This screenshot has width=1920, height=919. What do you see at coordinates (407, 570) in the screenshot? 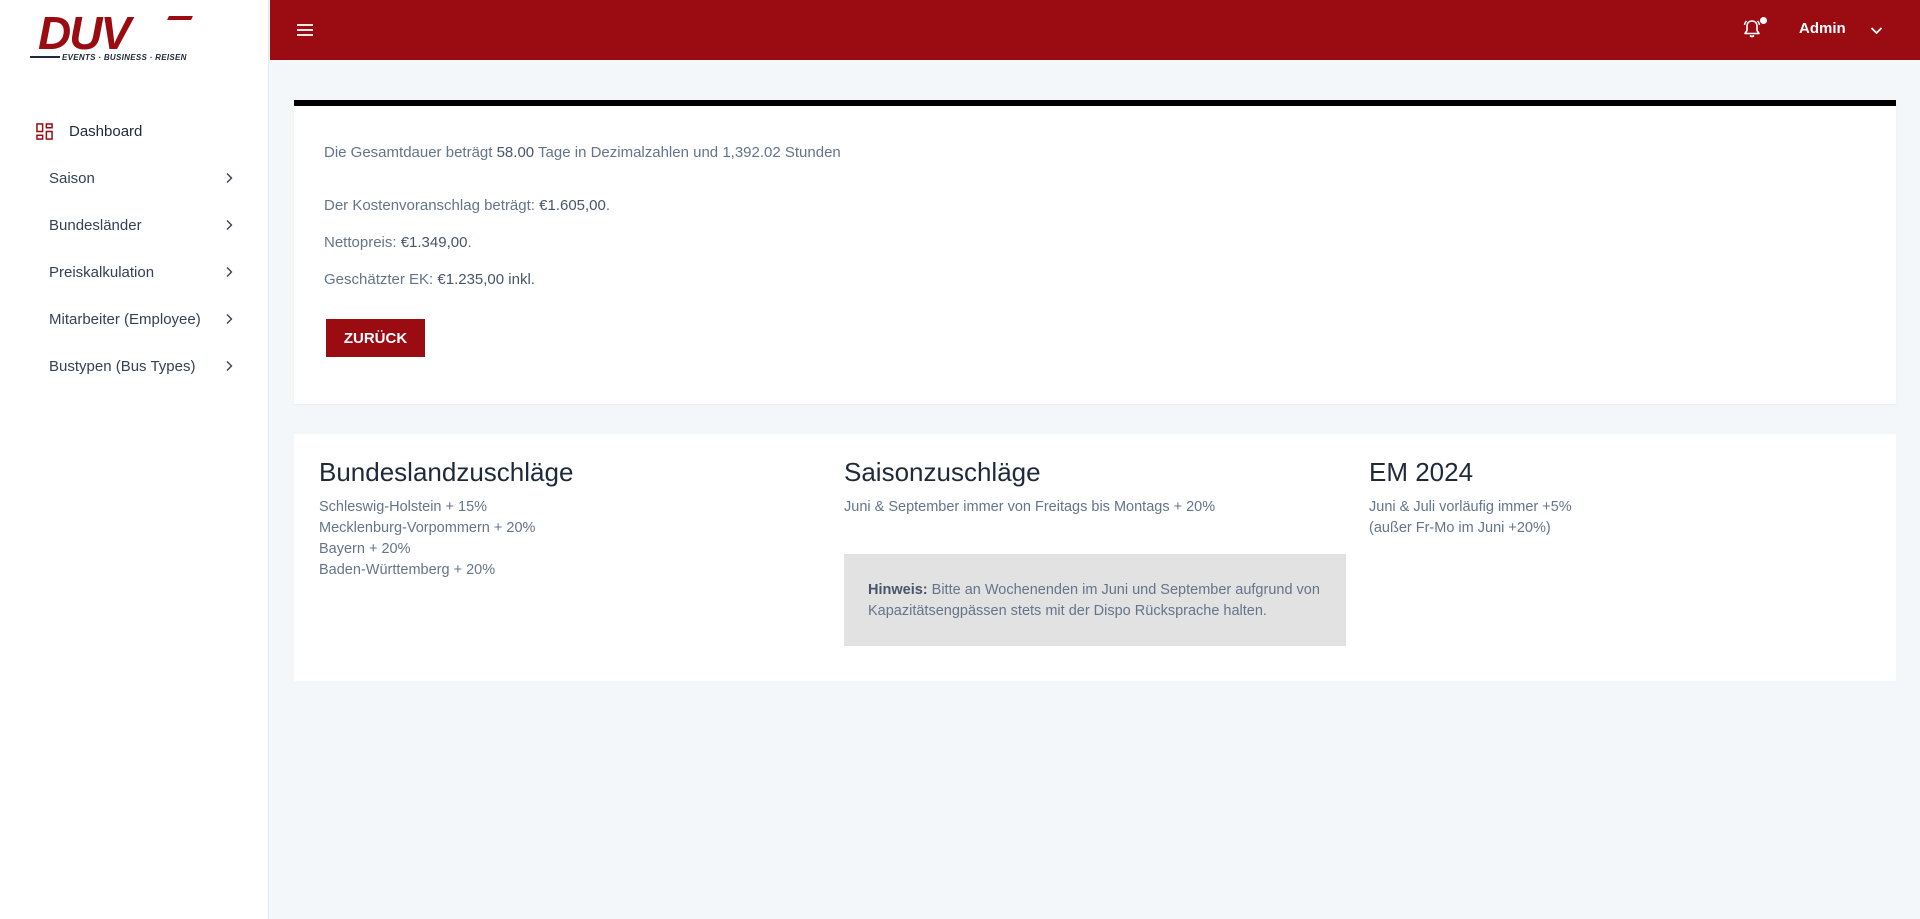
I see `states-line: Baden-Württemberg + 20%` at bounding box center [407, 570].